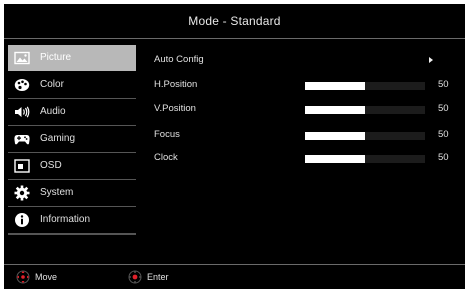 The height and width of the screenshot is (291, 468). What do you see at coordinates (443, 84) in the screenshot?
I see `h-position-value: 50` at bounding box center [443, 84].